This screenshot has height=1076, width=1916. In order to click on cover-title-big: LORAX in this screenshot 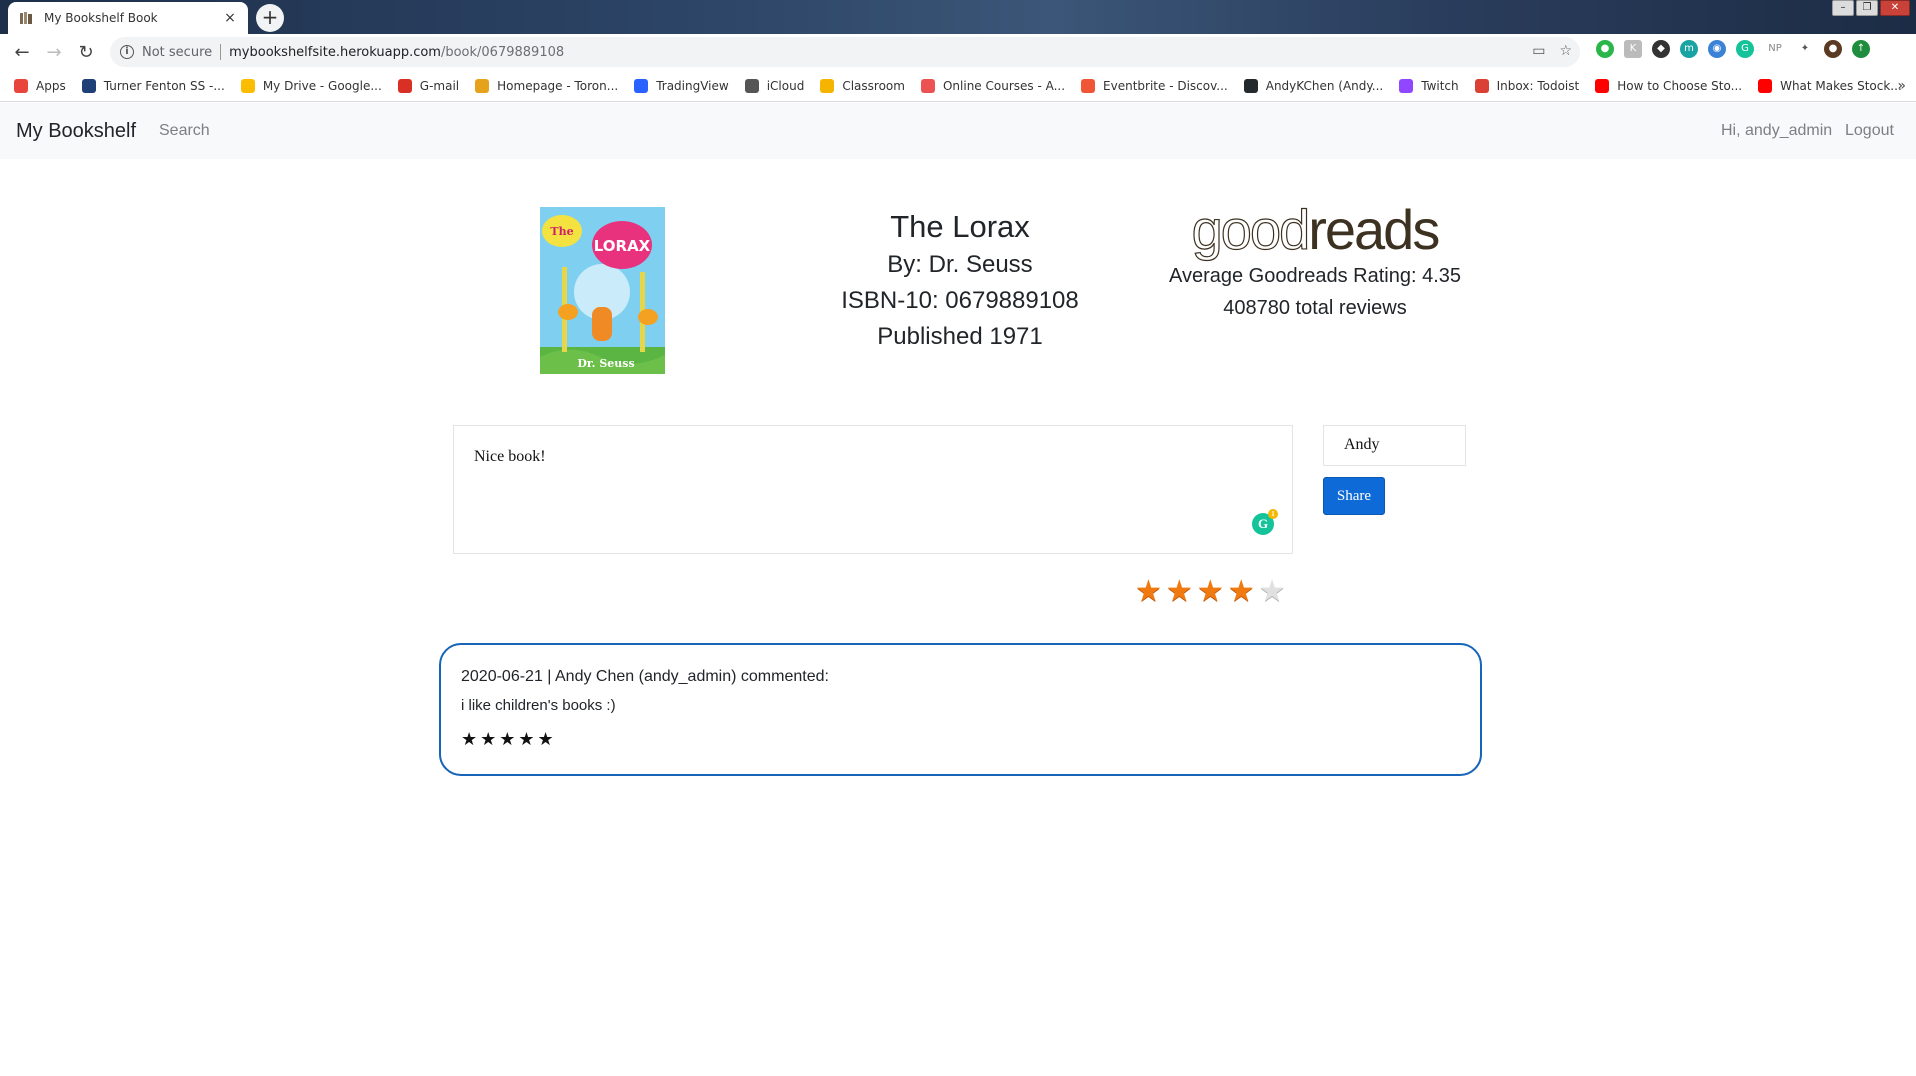, I will do `click(622, 246)`.